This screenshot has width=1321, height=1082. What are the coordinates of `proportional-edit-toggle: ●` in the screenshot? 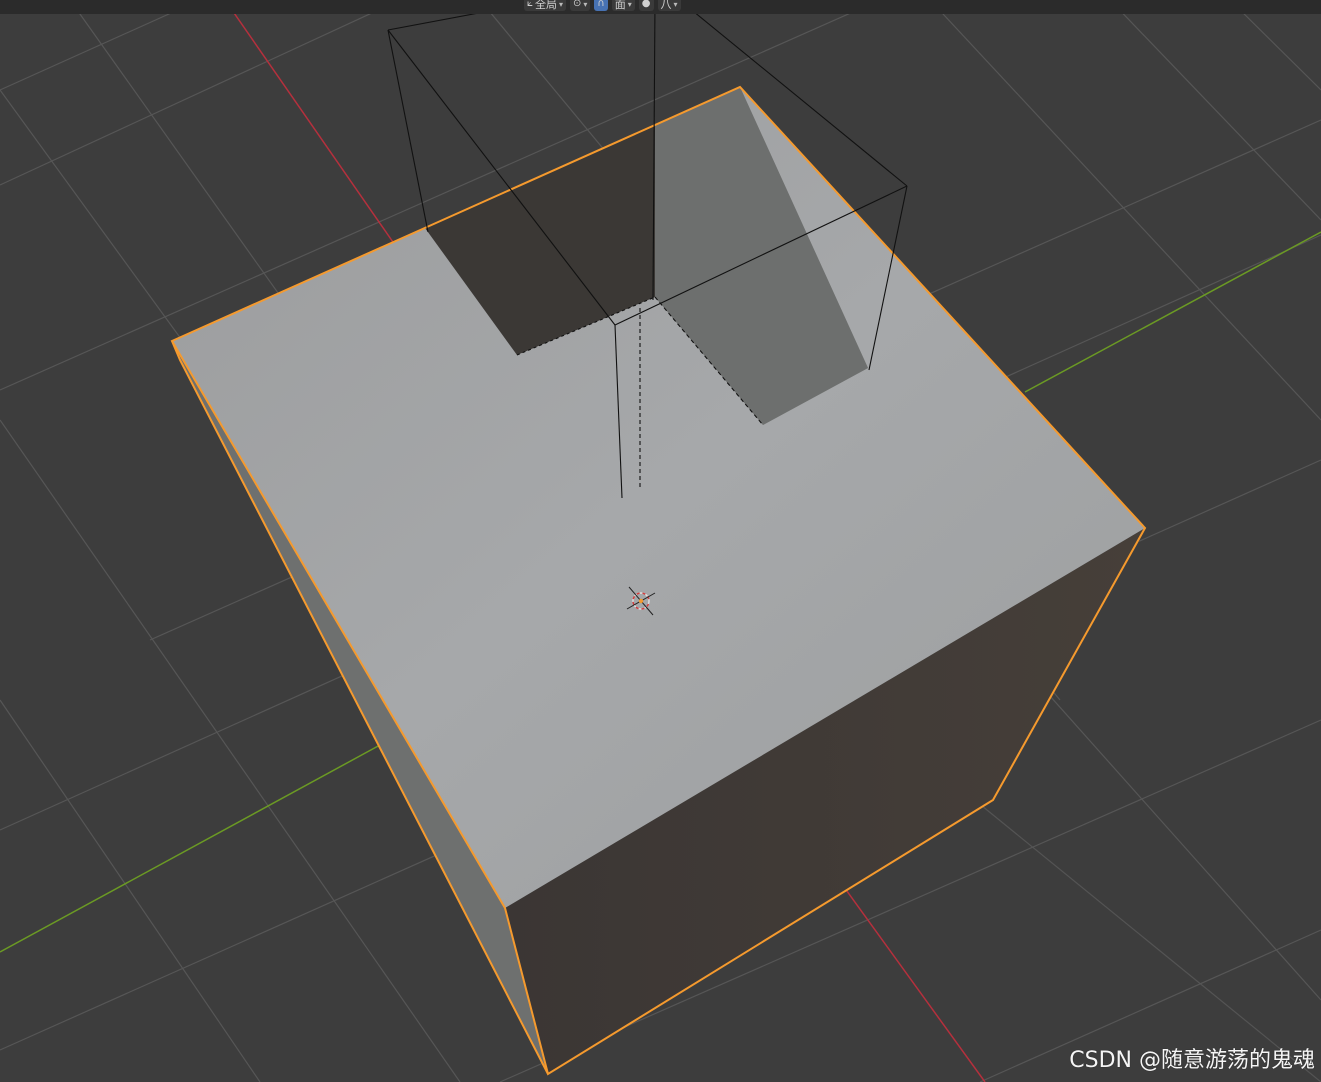 It's located at (646, 5).